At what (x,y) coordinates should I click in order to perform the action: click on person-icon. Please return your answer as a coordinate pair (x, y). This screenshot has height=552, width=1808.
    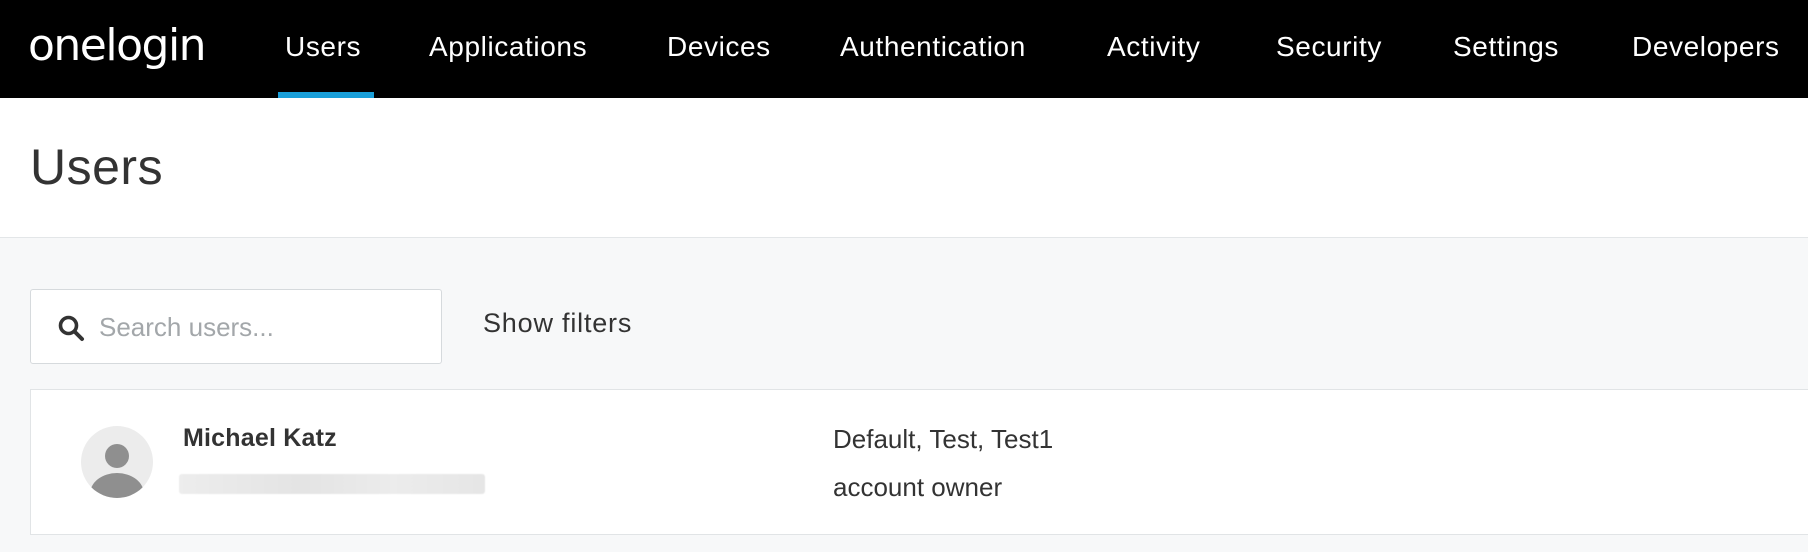
    Looking at the image, I should click on (117, 471).